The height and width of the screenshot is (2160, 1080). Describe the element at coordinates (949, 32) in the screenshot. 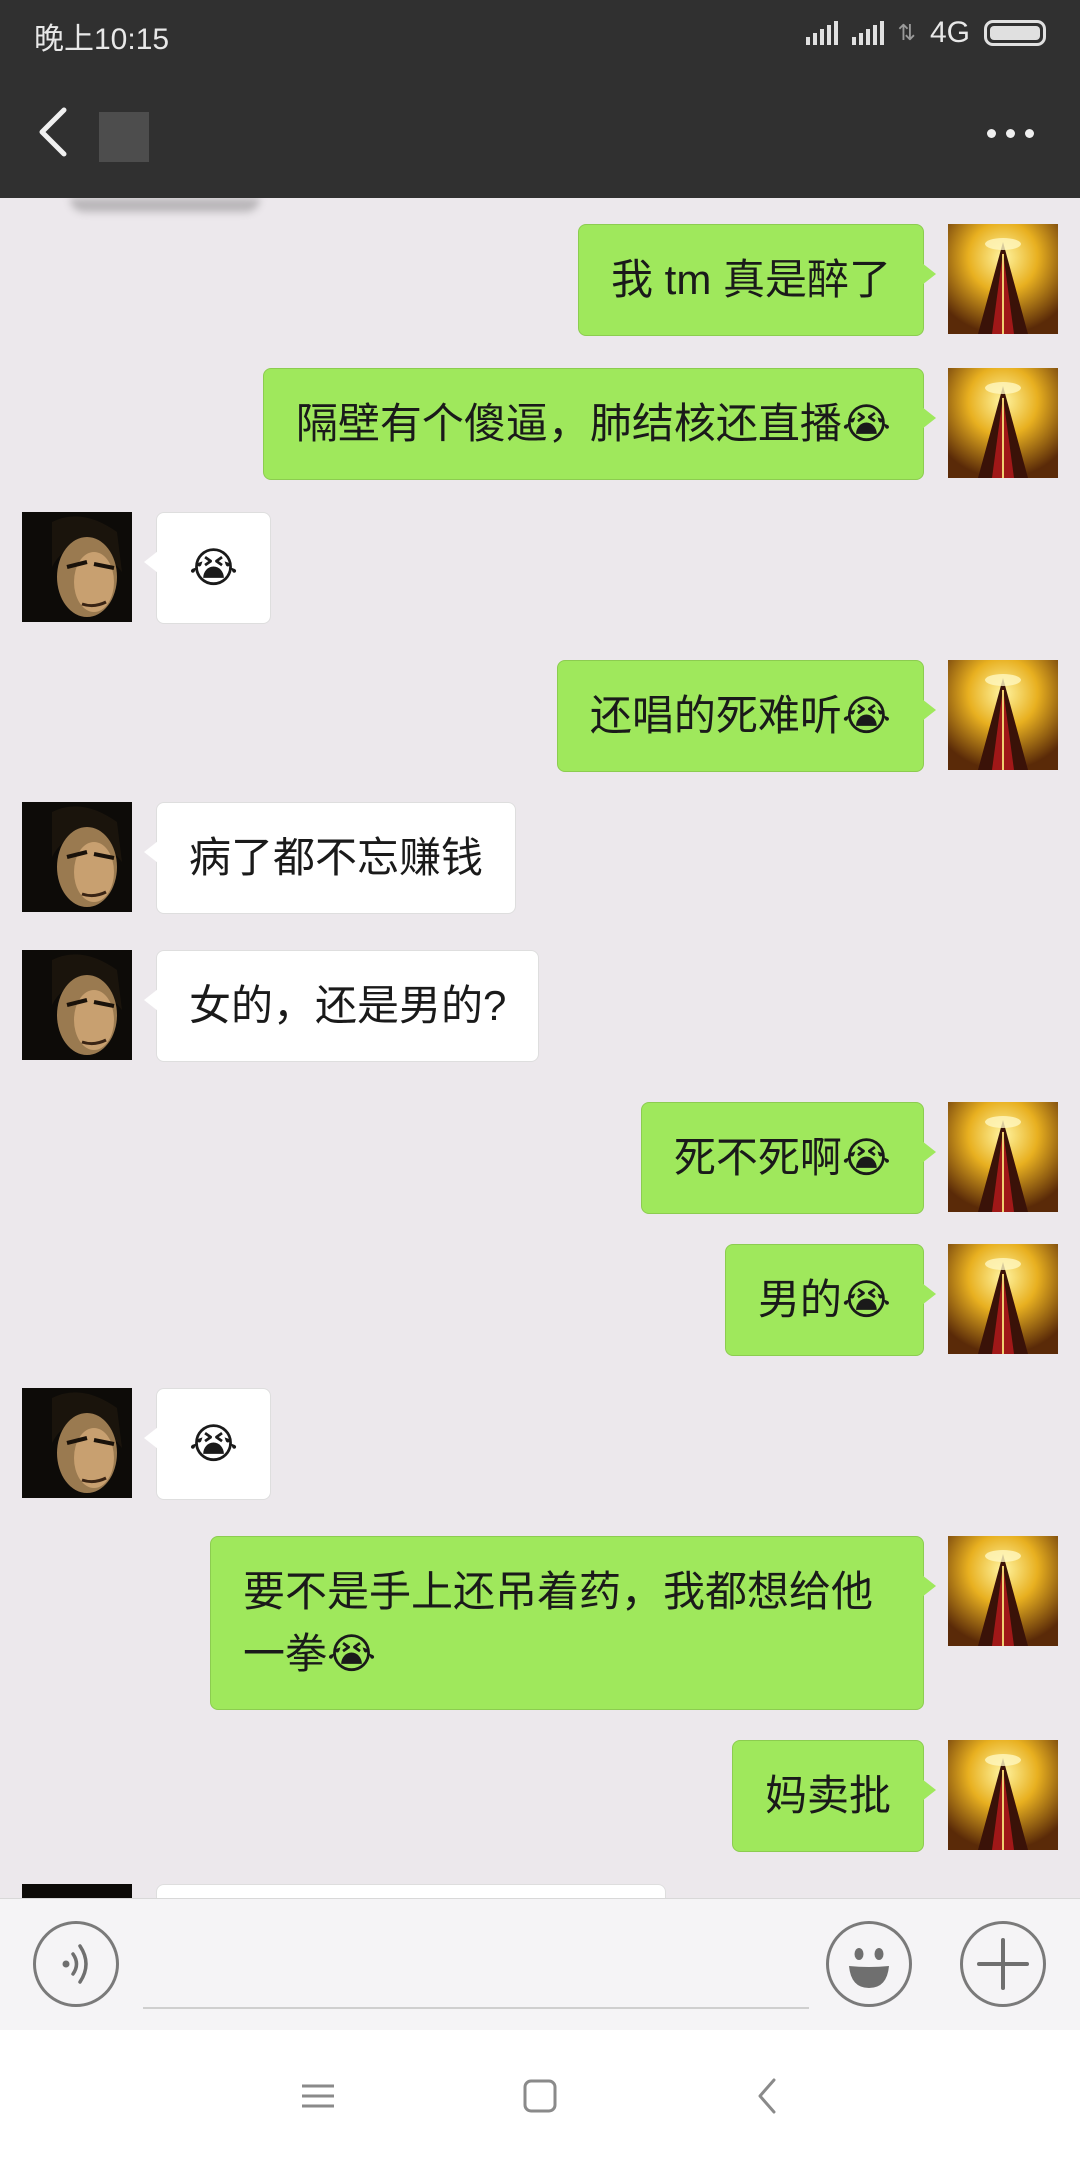

I see `network-type: 4G` at that location.